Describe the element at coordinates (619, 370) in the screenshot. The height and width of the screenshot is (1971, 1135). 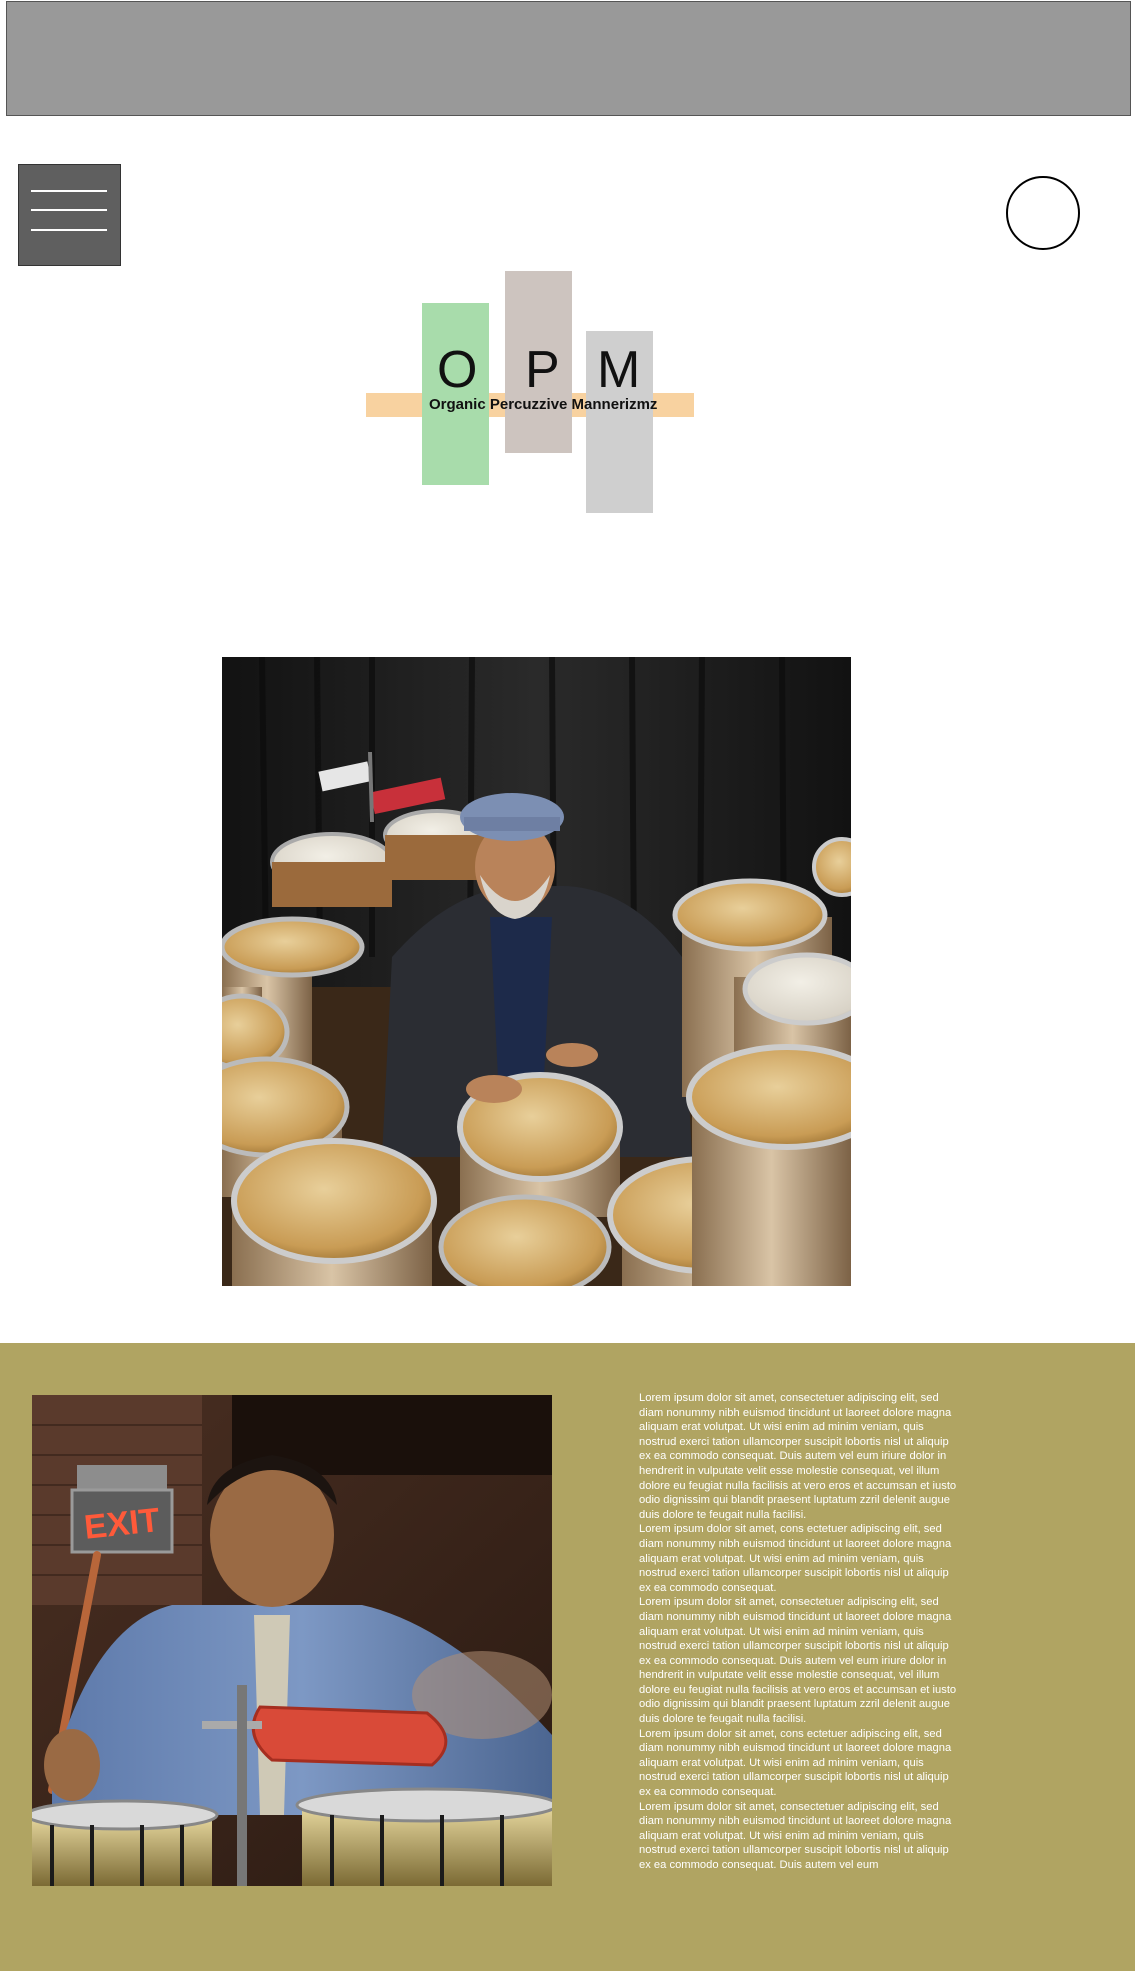
I see `logo-letter-m: M` at that location.